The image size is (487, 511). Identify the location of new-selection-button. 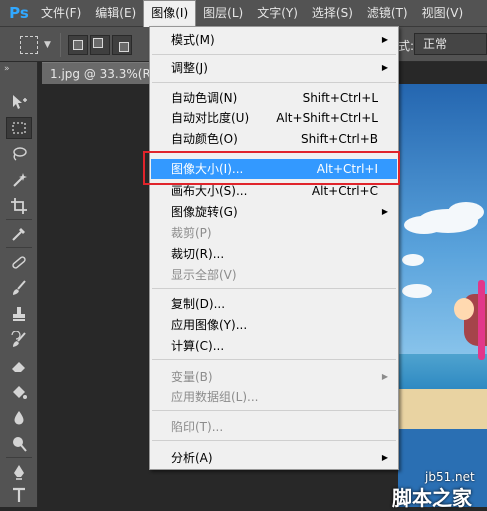
(78, 45).